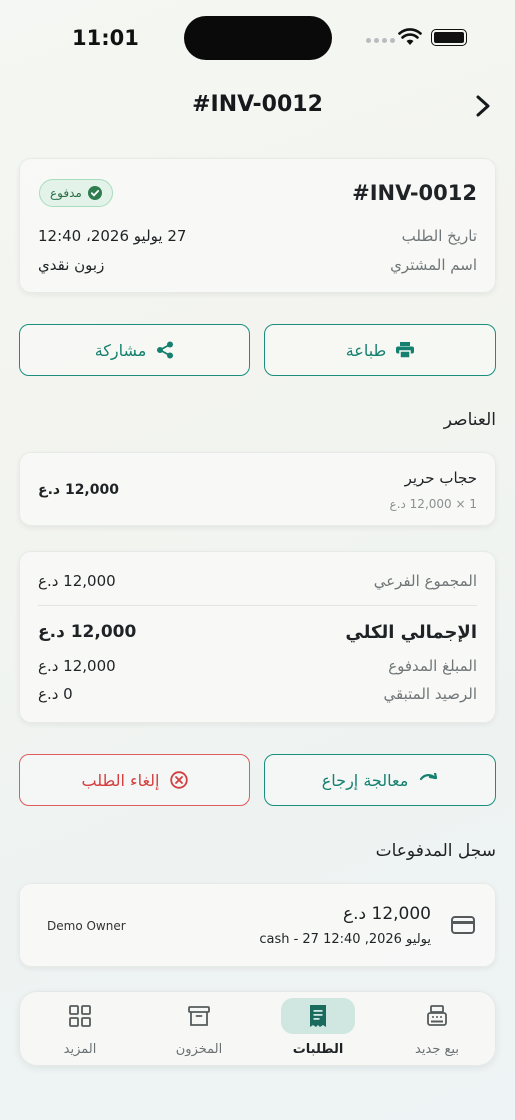  What do you see at coordinates (405, 350) in the screenshot?
I see `printer-icon` at bounding box center [405, 350].